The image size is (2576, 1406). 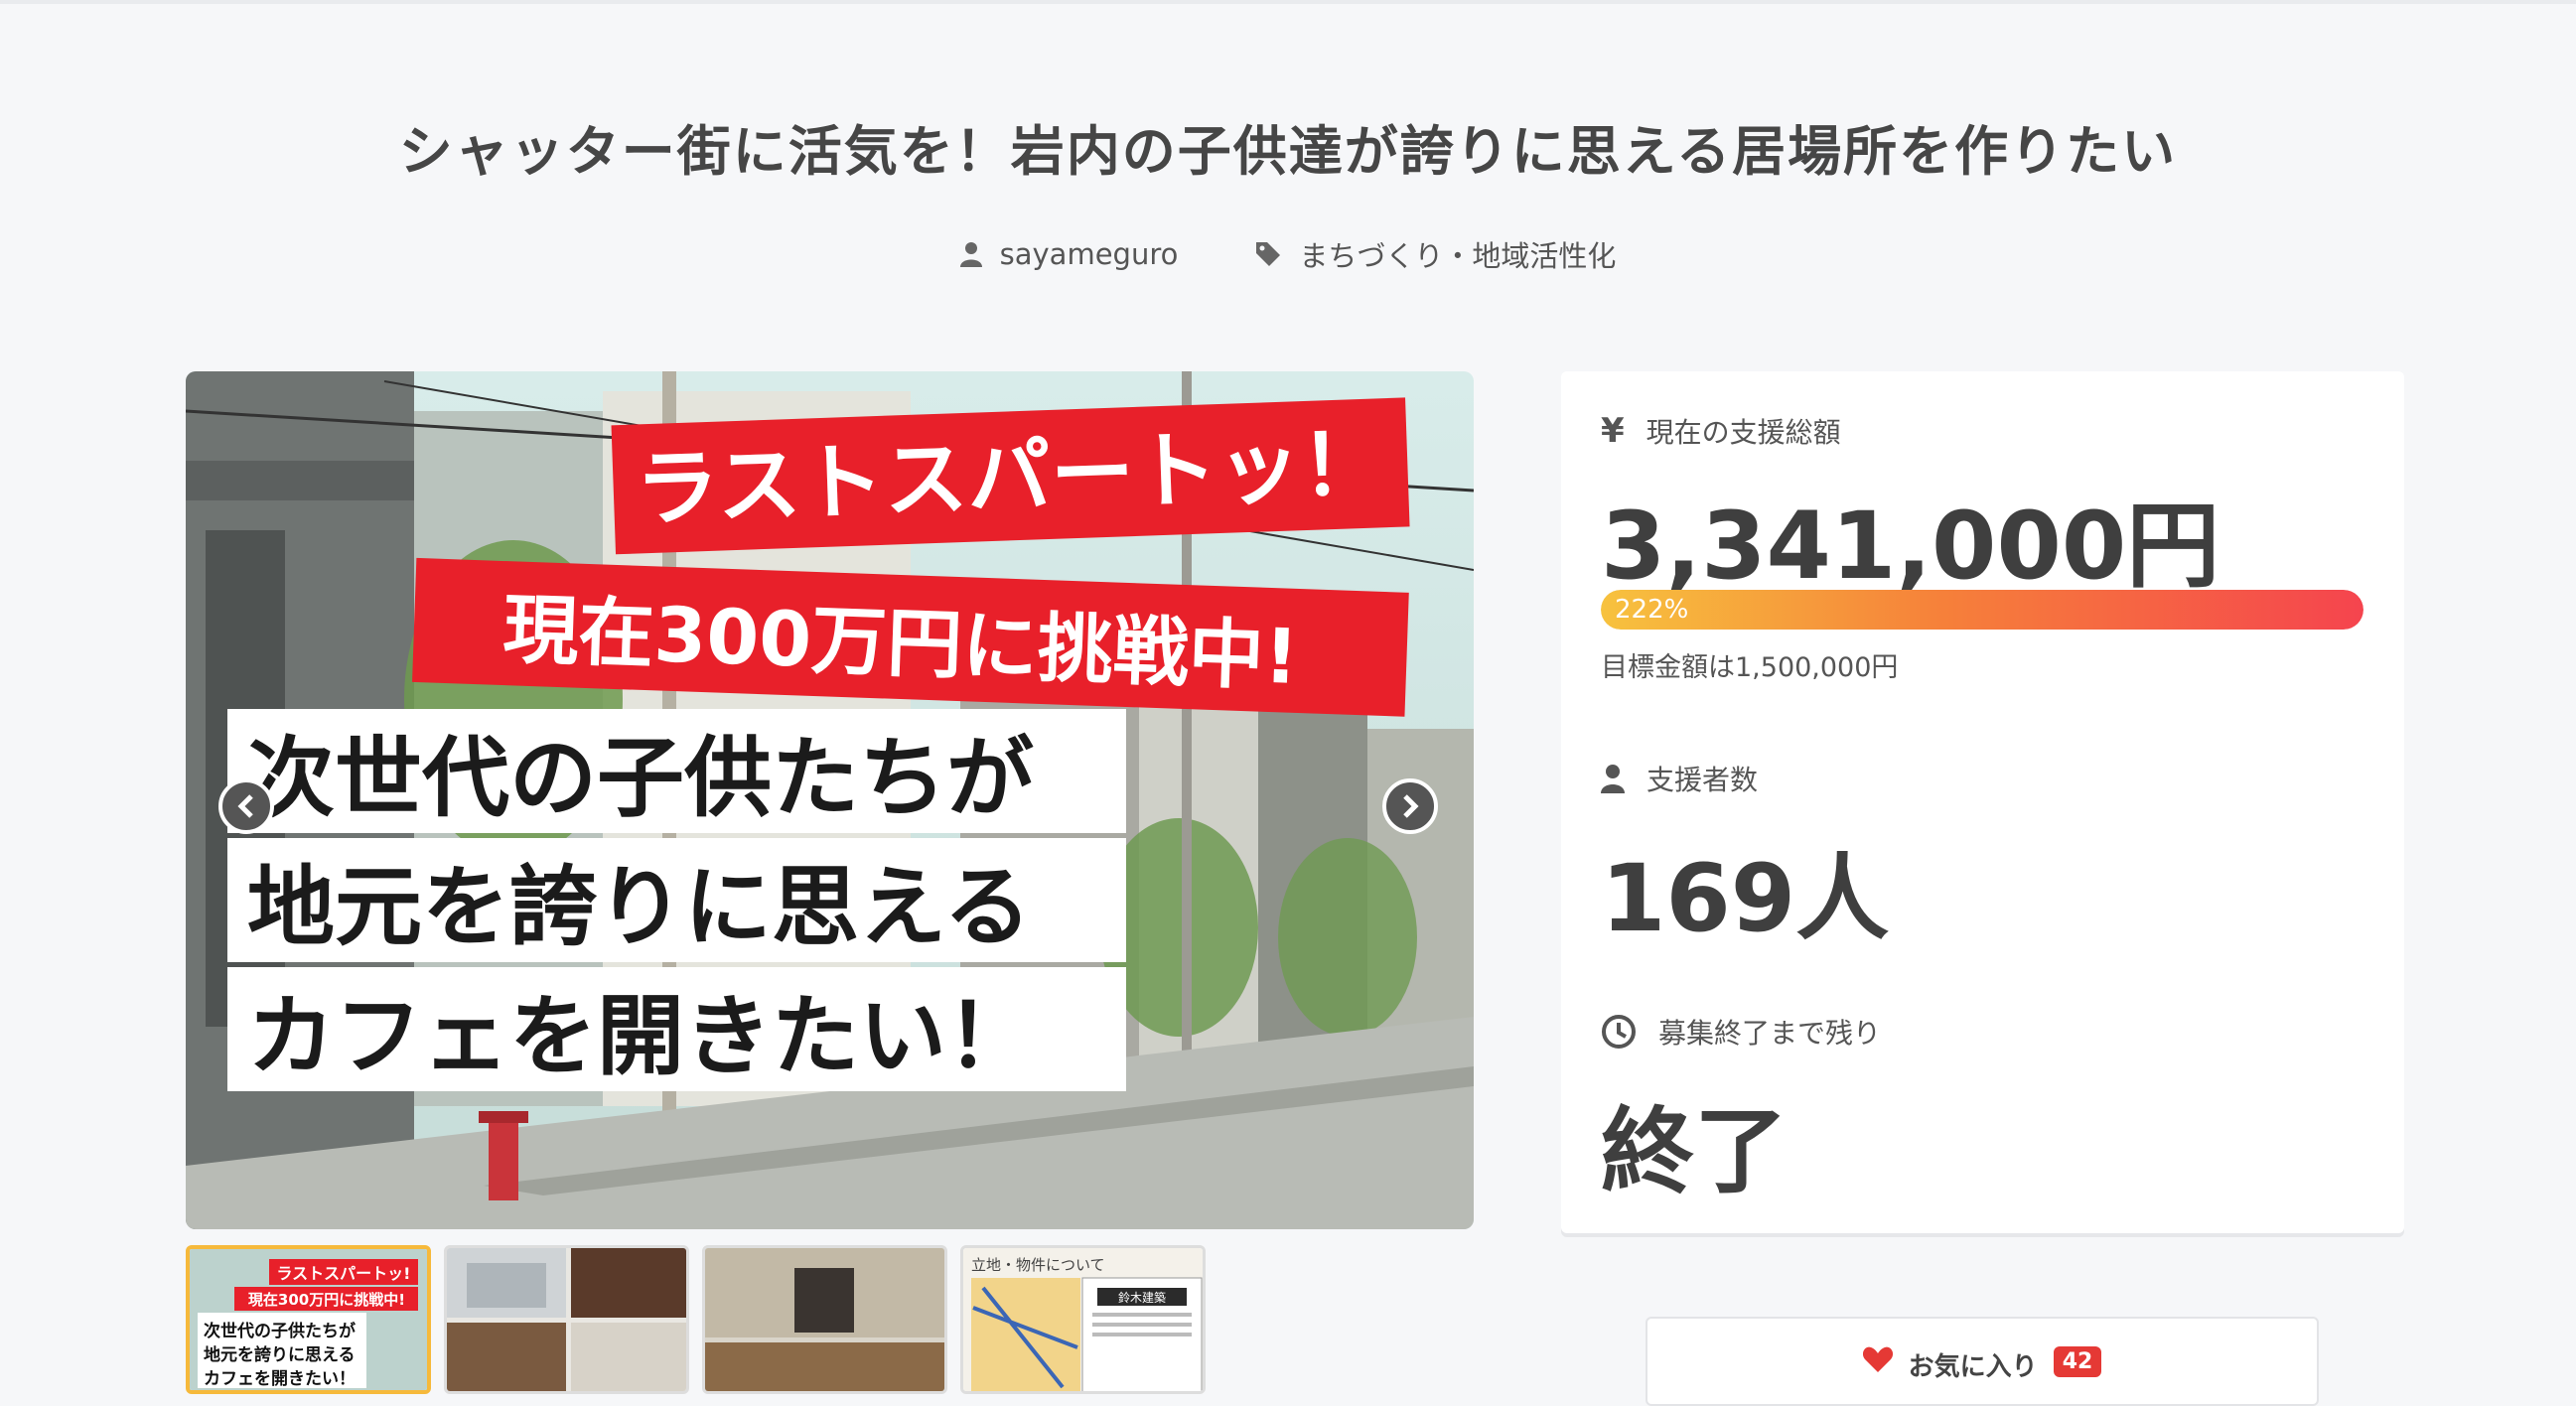 I want to click on remaining-label: 募集終了まで残り, so click(x=1770, y=1033).